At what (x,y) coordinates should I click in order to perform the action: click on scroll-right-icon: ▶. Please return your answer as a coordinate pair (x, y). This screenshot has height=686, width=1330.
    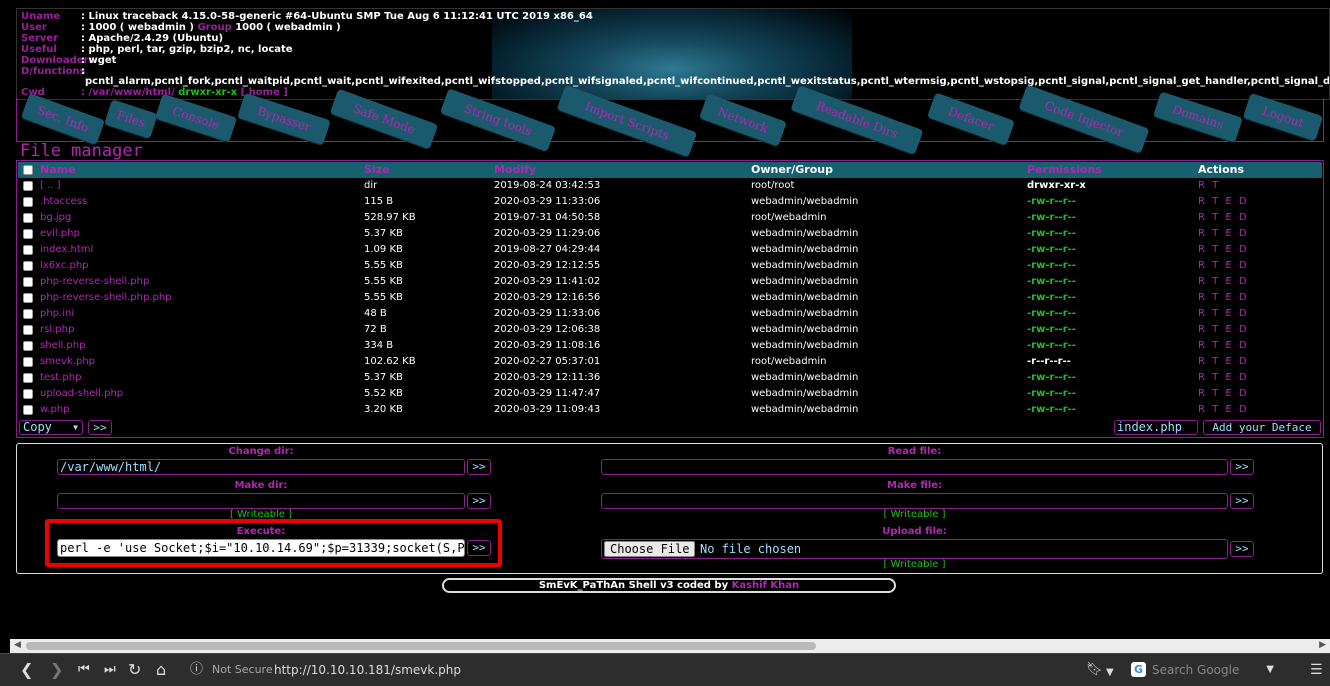
    Looking at the image, I should click on (1322, 645).